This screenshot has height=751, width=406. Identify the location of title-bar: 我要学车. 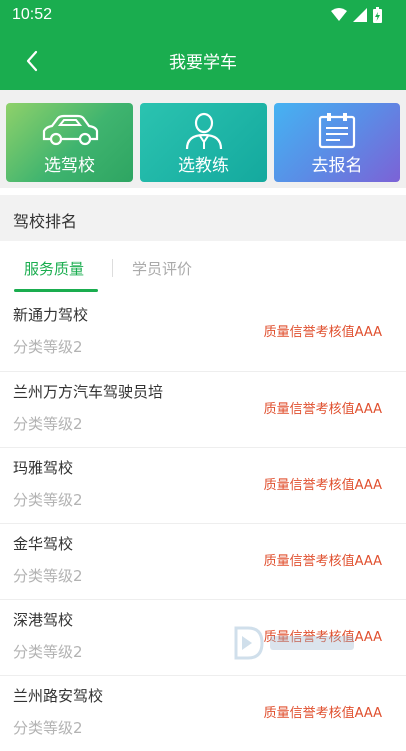
(203, 61).